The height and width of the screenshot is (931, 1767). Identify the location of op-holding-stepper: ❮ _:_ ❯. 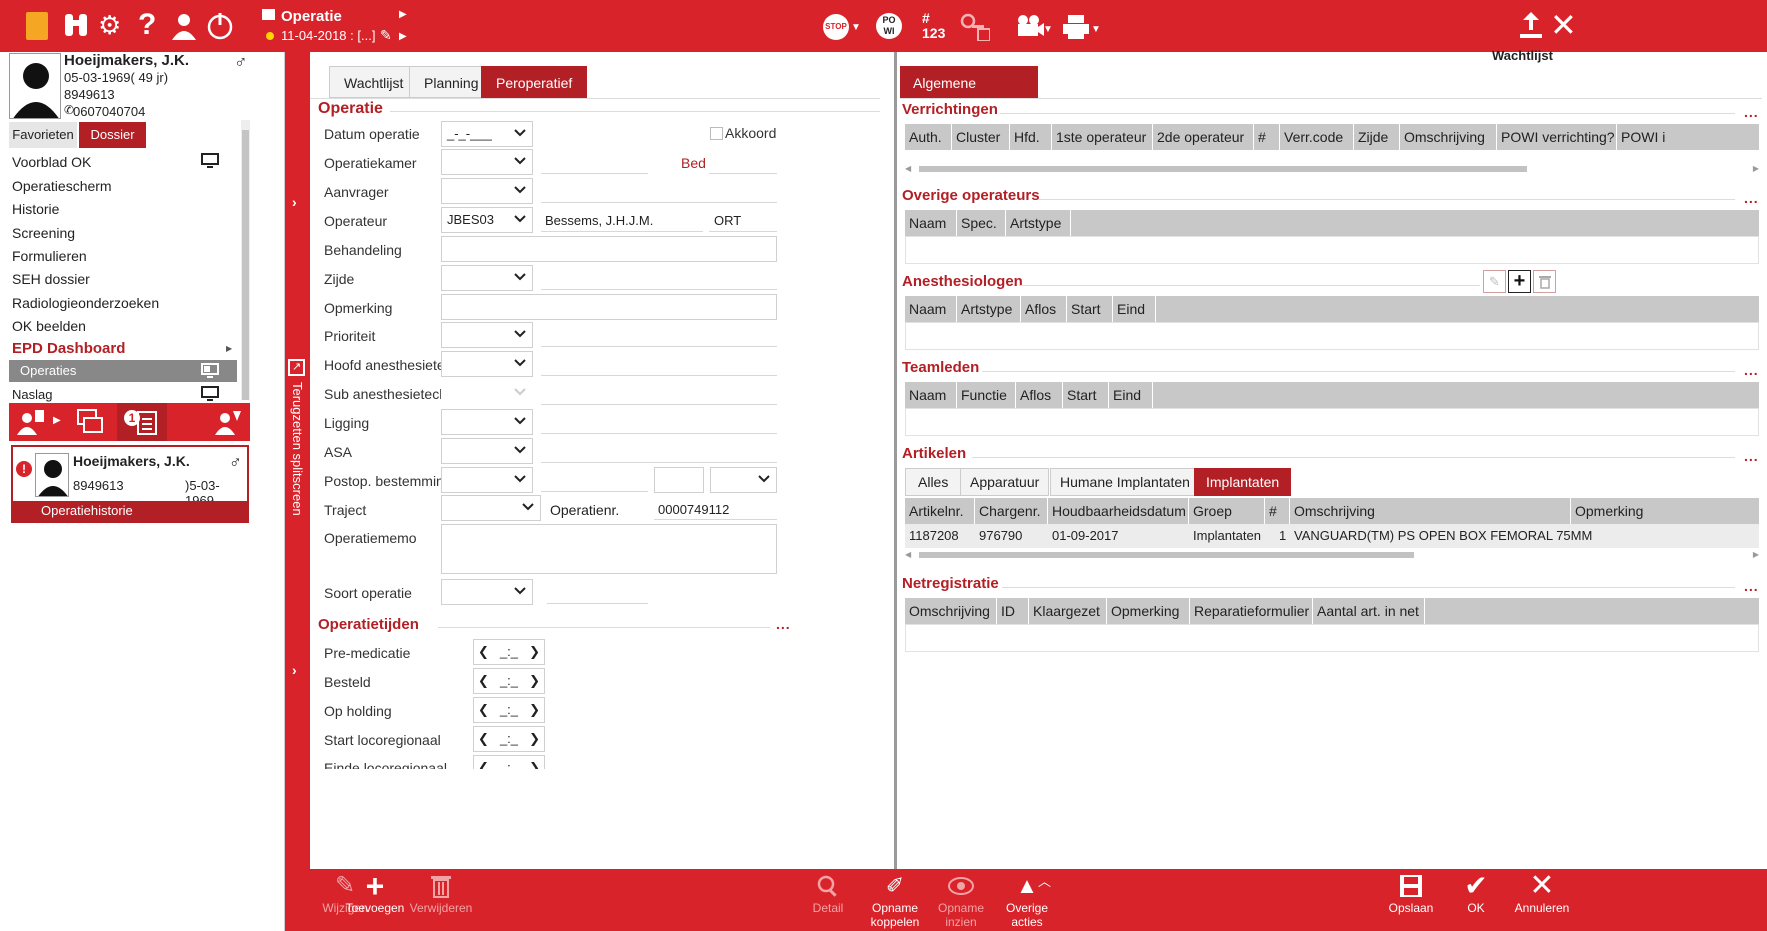
(509, 710).